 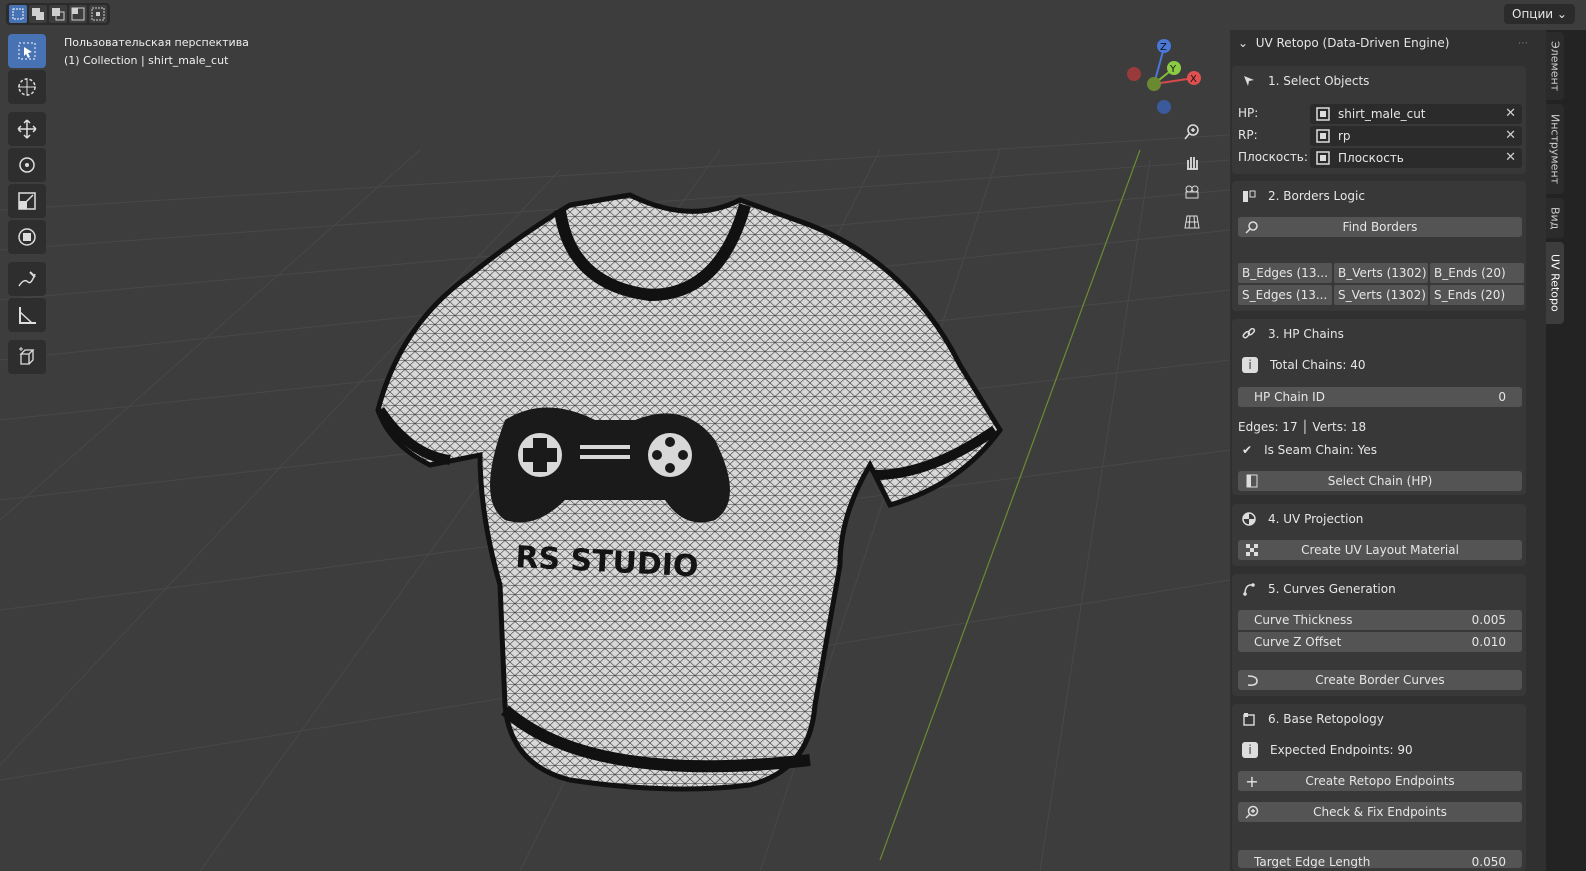 I want to click on options-label: Опции, so click(x=1533, y=14).